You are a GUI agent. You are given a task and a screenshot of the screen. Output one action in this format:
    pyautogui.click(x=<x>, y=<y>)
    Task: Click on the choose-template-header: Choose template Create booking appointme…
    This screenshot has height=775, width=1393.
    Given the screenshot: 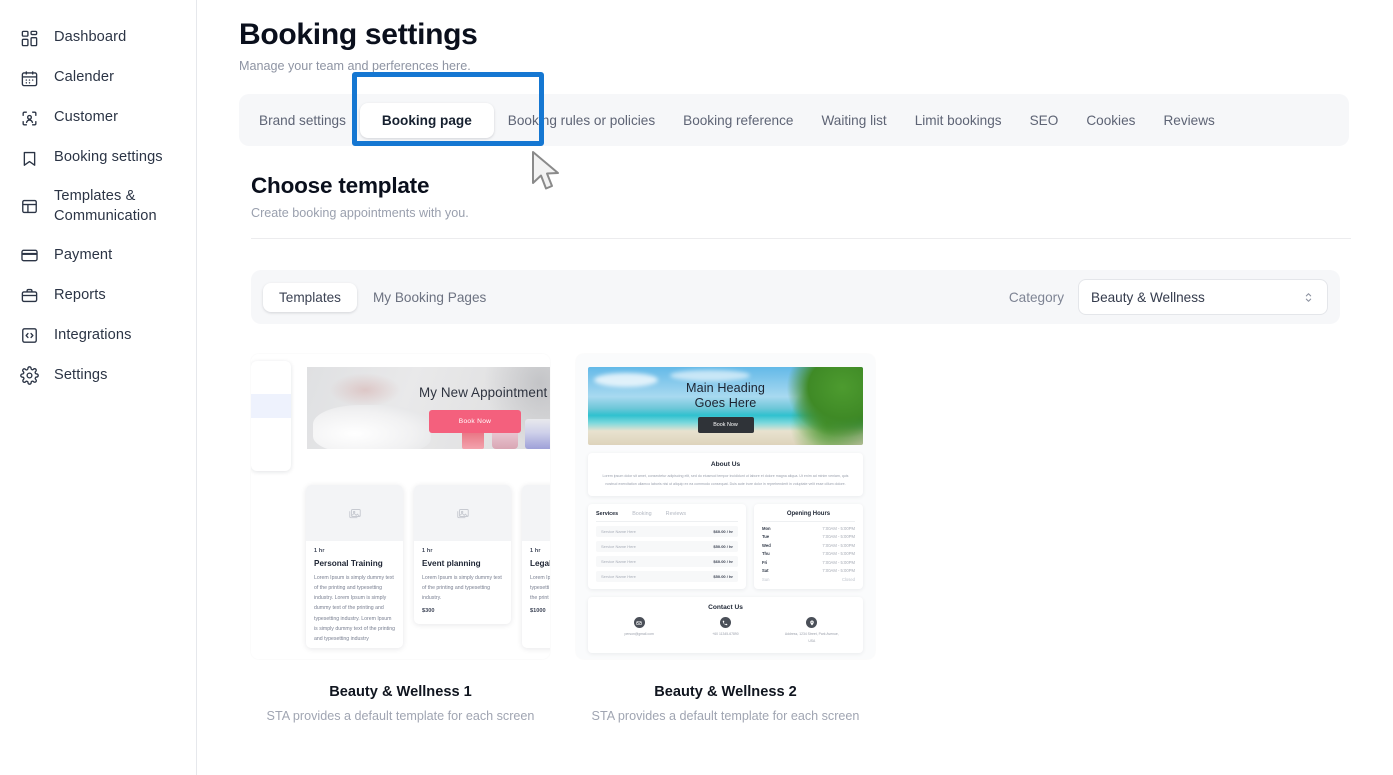 What is the action you would take?
    pyautogui.click(x=795, y=196)
    